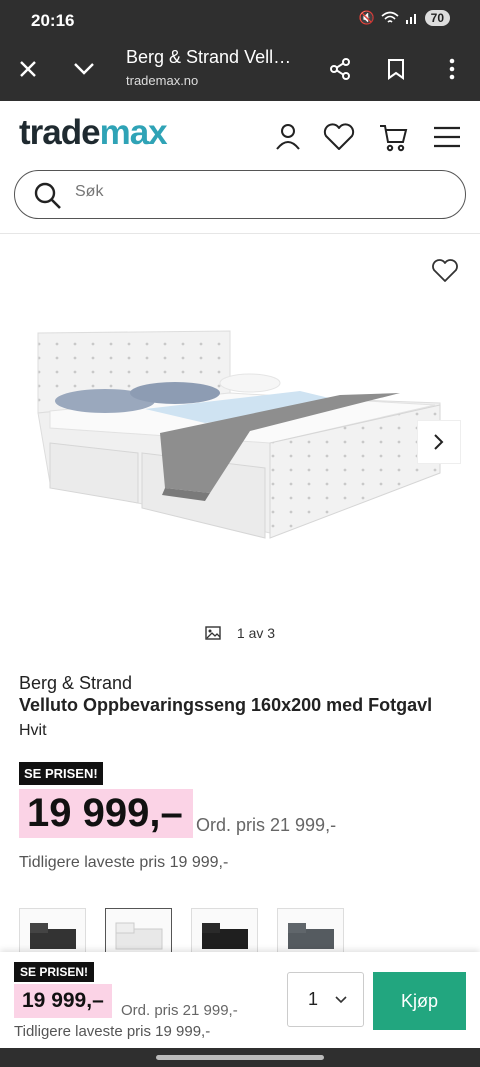 Image resolution: width=480 pixels, height=1067 pixels. What do you see at coordinates (452, 69) in the screenshot?
I see `more-menu-icon` at bounding box center [452, 69].